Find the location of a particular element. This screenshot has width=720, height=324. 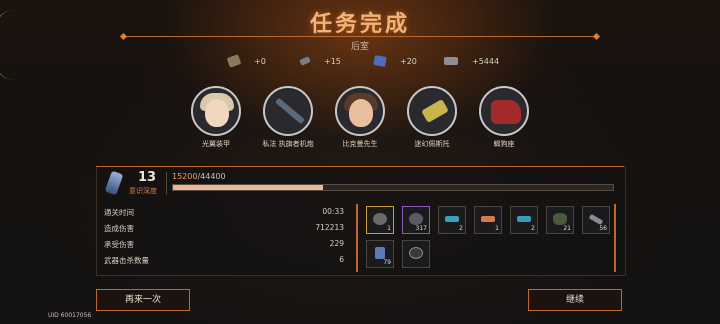

panel-top-border is located at coordinates (360, 182).